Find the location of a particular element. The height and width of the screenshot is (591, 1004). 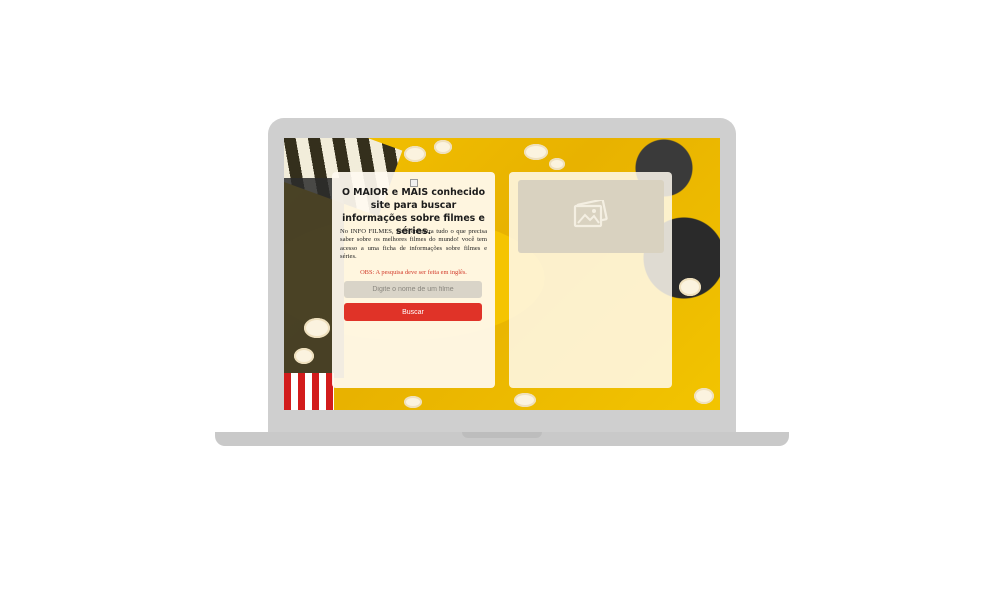

search-button: Buscar is located at coordinates (413, 312).